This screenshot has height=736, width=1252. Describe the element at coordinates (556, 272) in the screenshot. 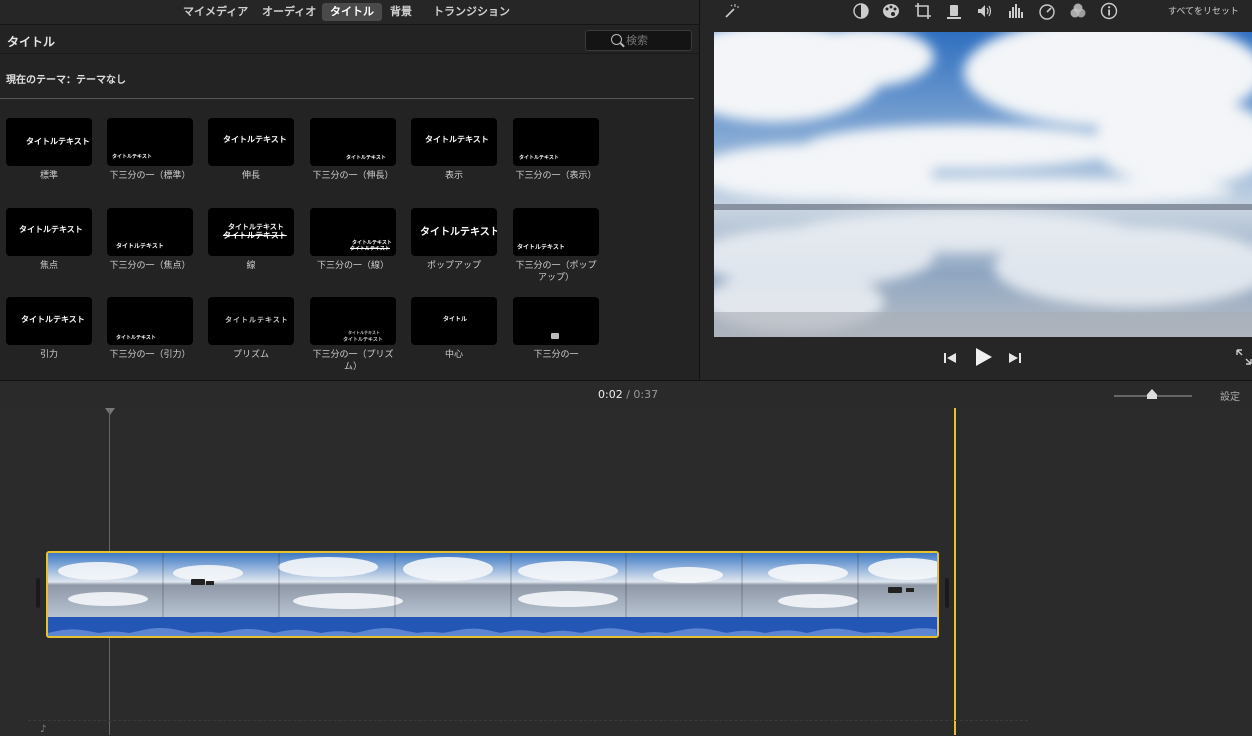

I see `title-tile-label: 下三分の一（ポップアップ）` at that location.